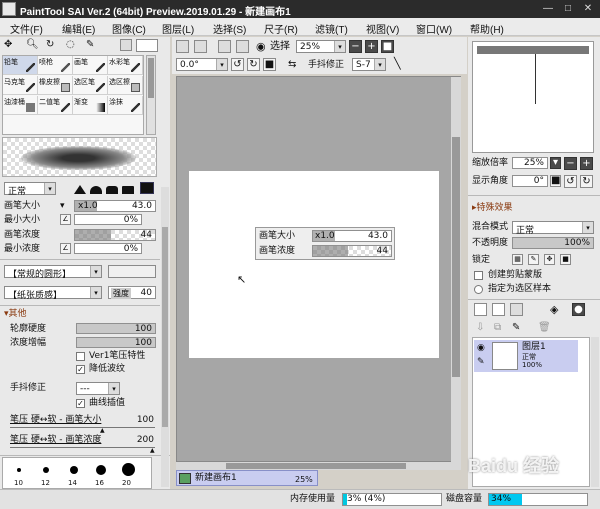  I want to click on tool-select-eraser: 选区擦, so click(125, 85).